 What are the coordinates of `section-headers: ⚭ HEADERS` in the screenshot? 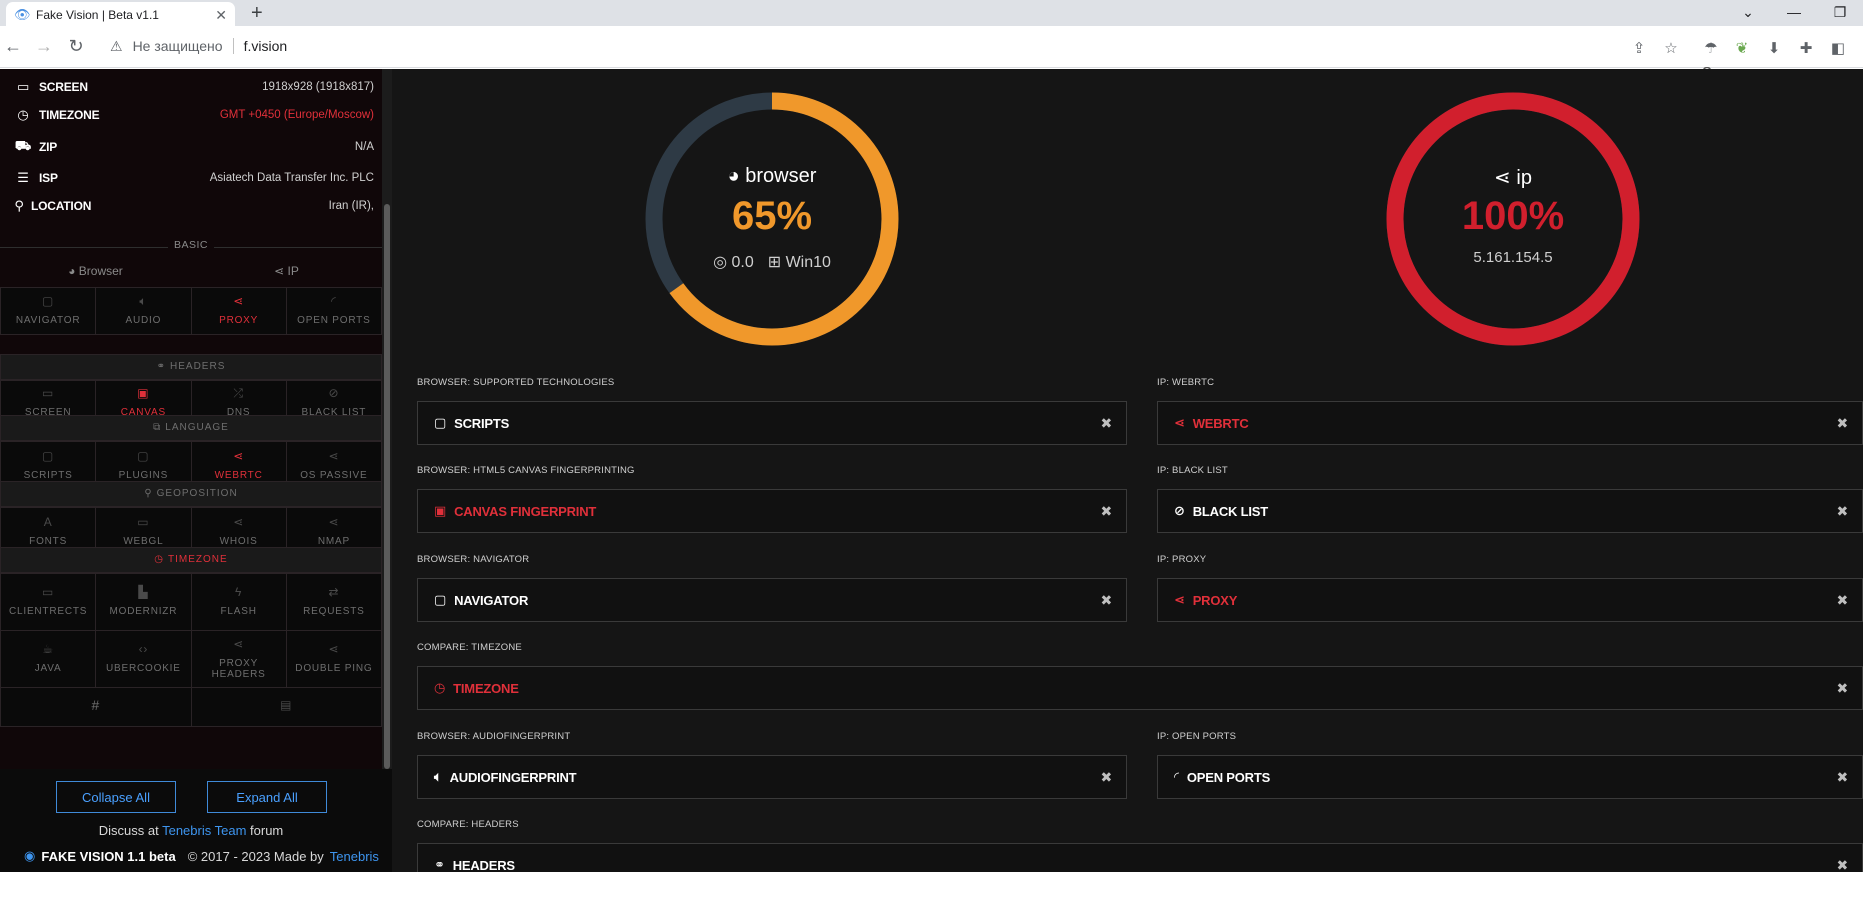 It's located at (191, 367).